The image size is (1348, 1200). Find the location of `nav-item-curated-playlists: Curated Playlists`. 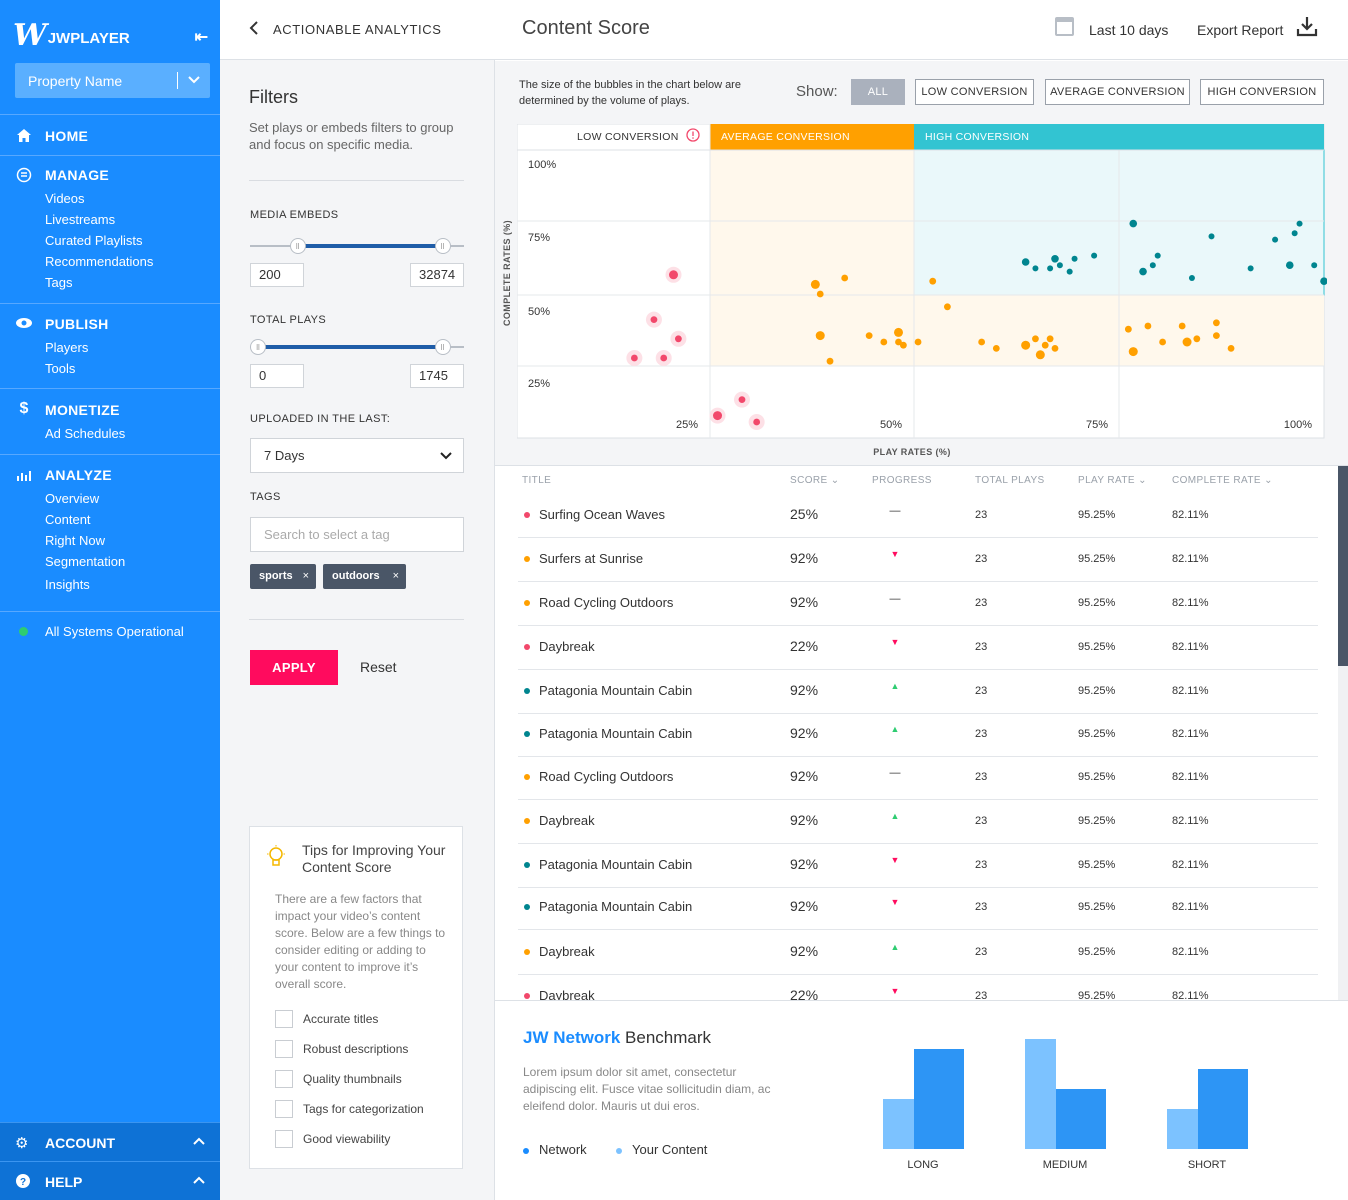

nav-item-curated-playlists: Curated Playlists is located at coordinates (94, 240).